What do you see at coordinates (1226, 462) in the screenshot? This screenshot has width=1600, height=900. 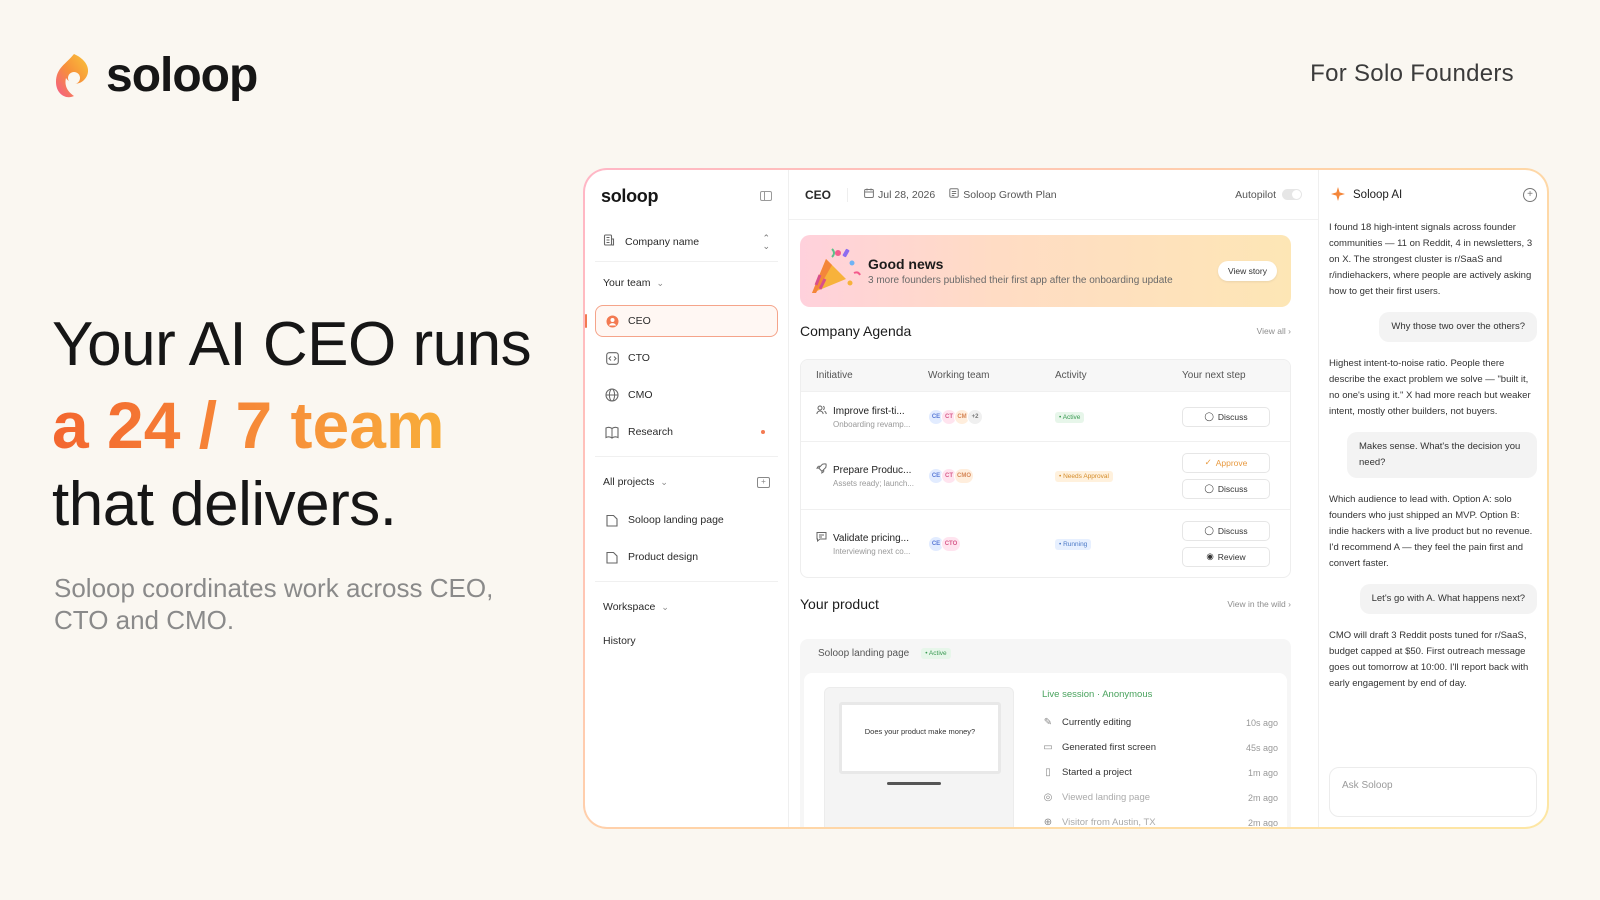 I see `approve-button: ✓ Approve` at bounding box center [1226, 462].